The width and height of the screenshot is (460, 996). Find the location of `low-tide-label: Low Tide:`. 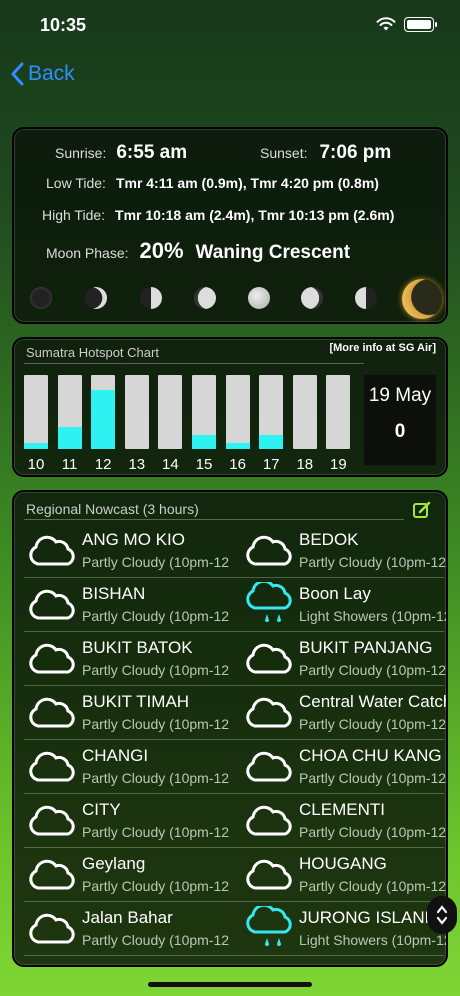

low-tide-label: Low Tide: is located at coordinates (76, 183).